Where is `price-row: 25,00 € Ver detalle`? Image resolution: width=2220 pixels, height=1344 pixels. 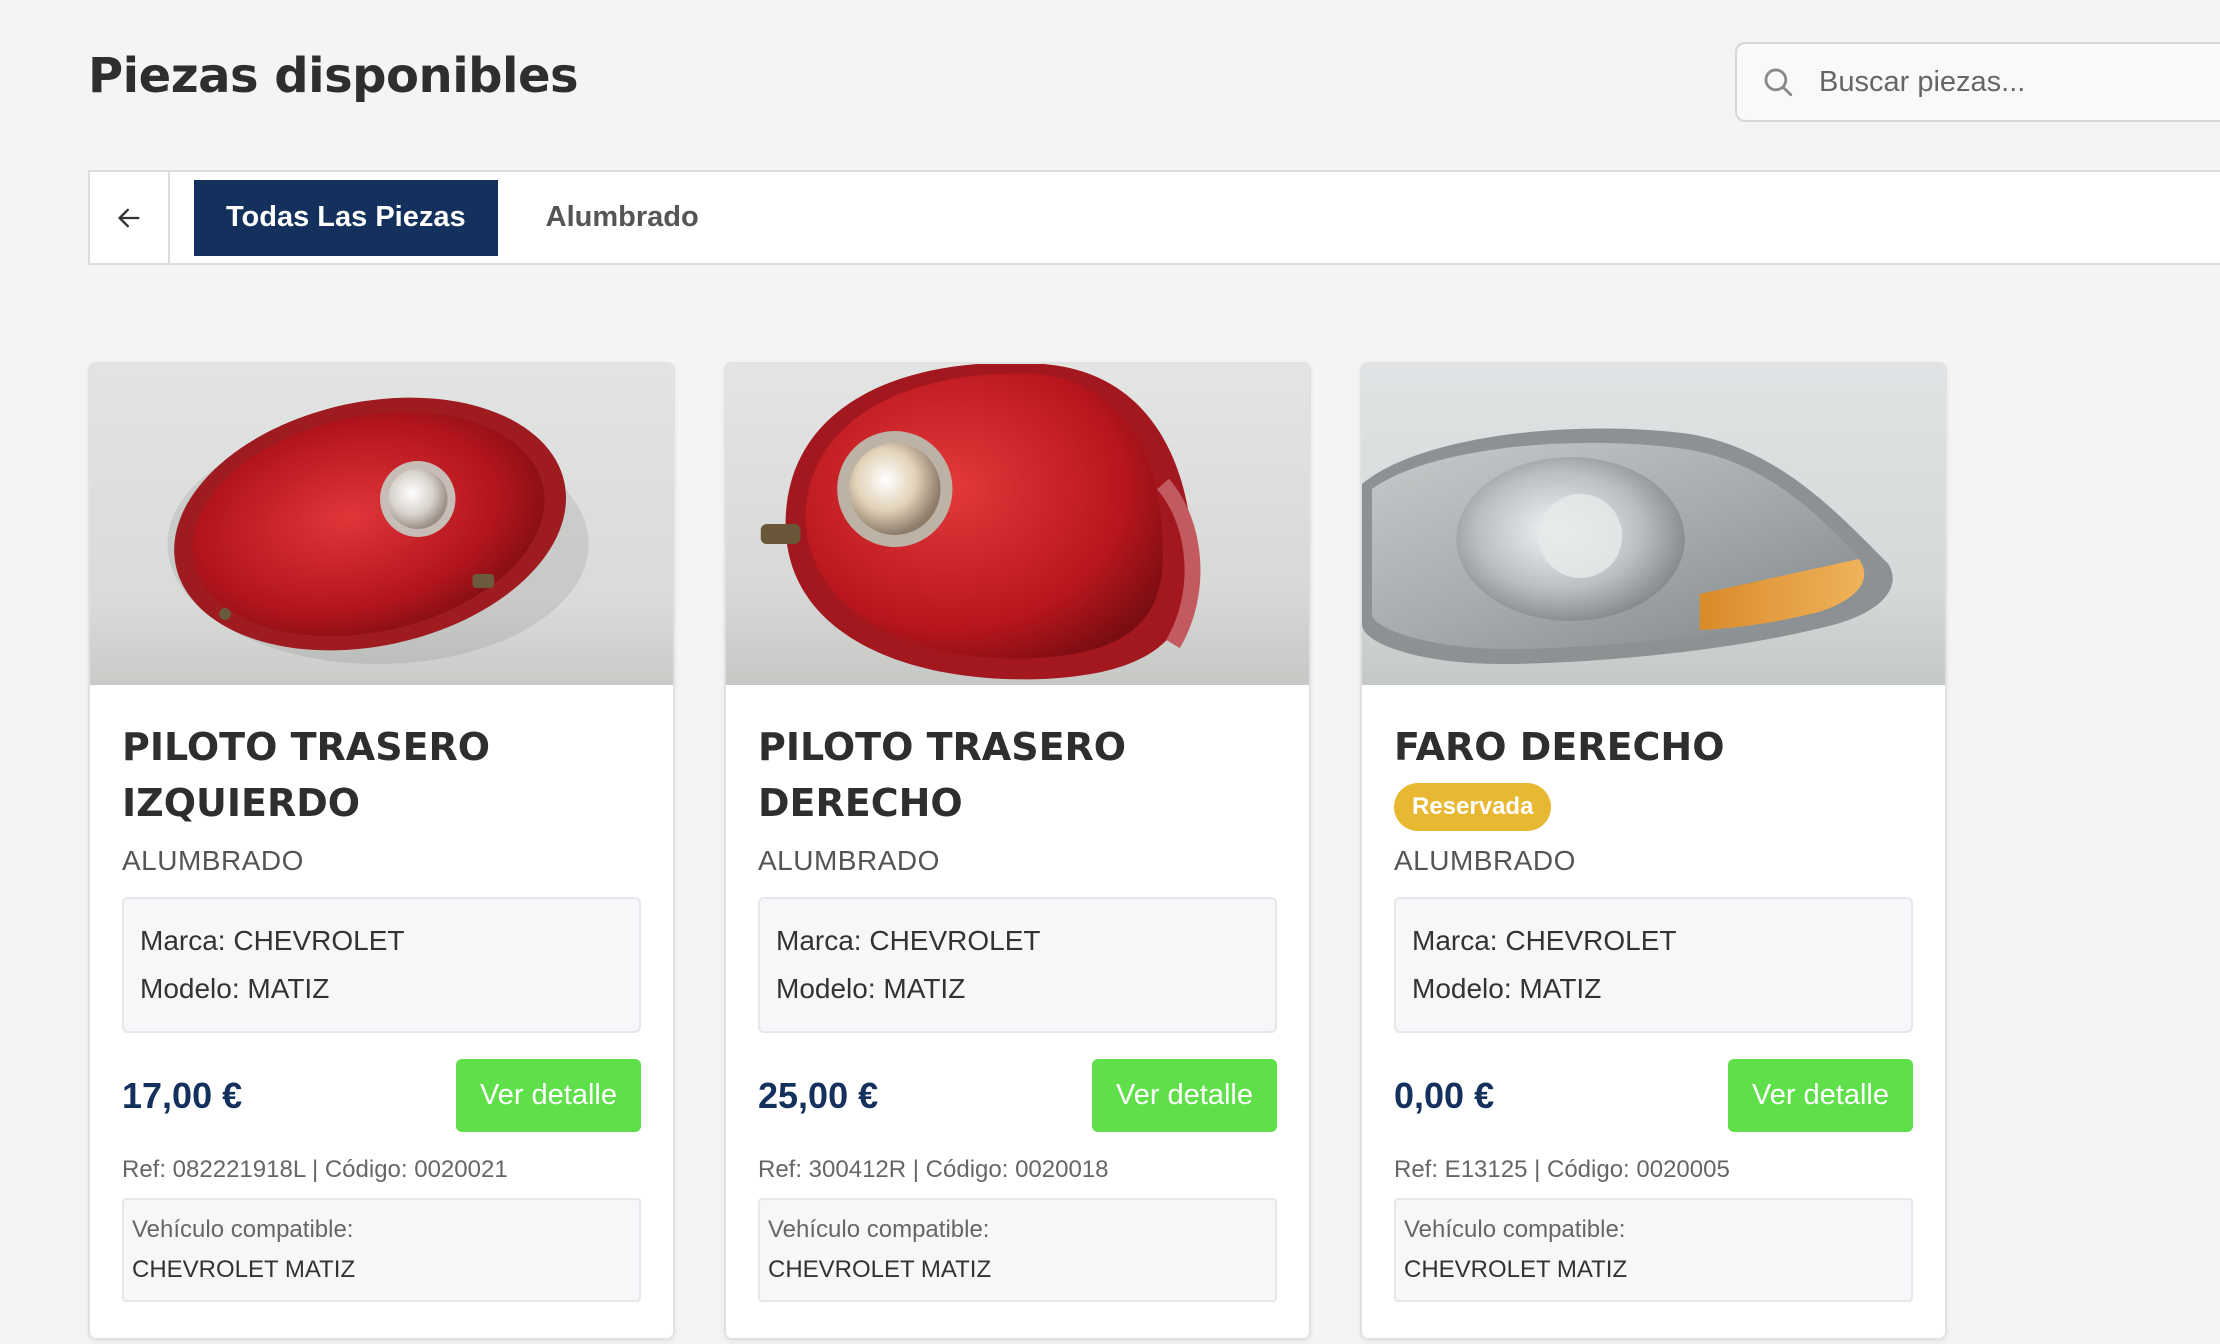
price-row: 25,00 € Ver detalle is located at coordinates (1017, 1095).